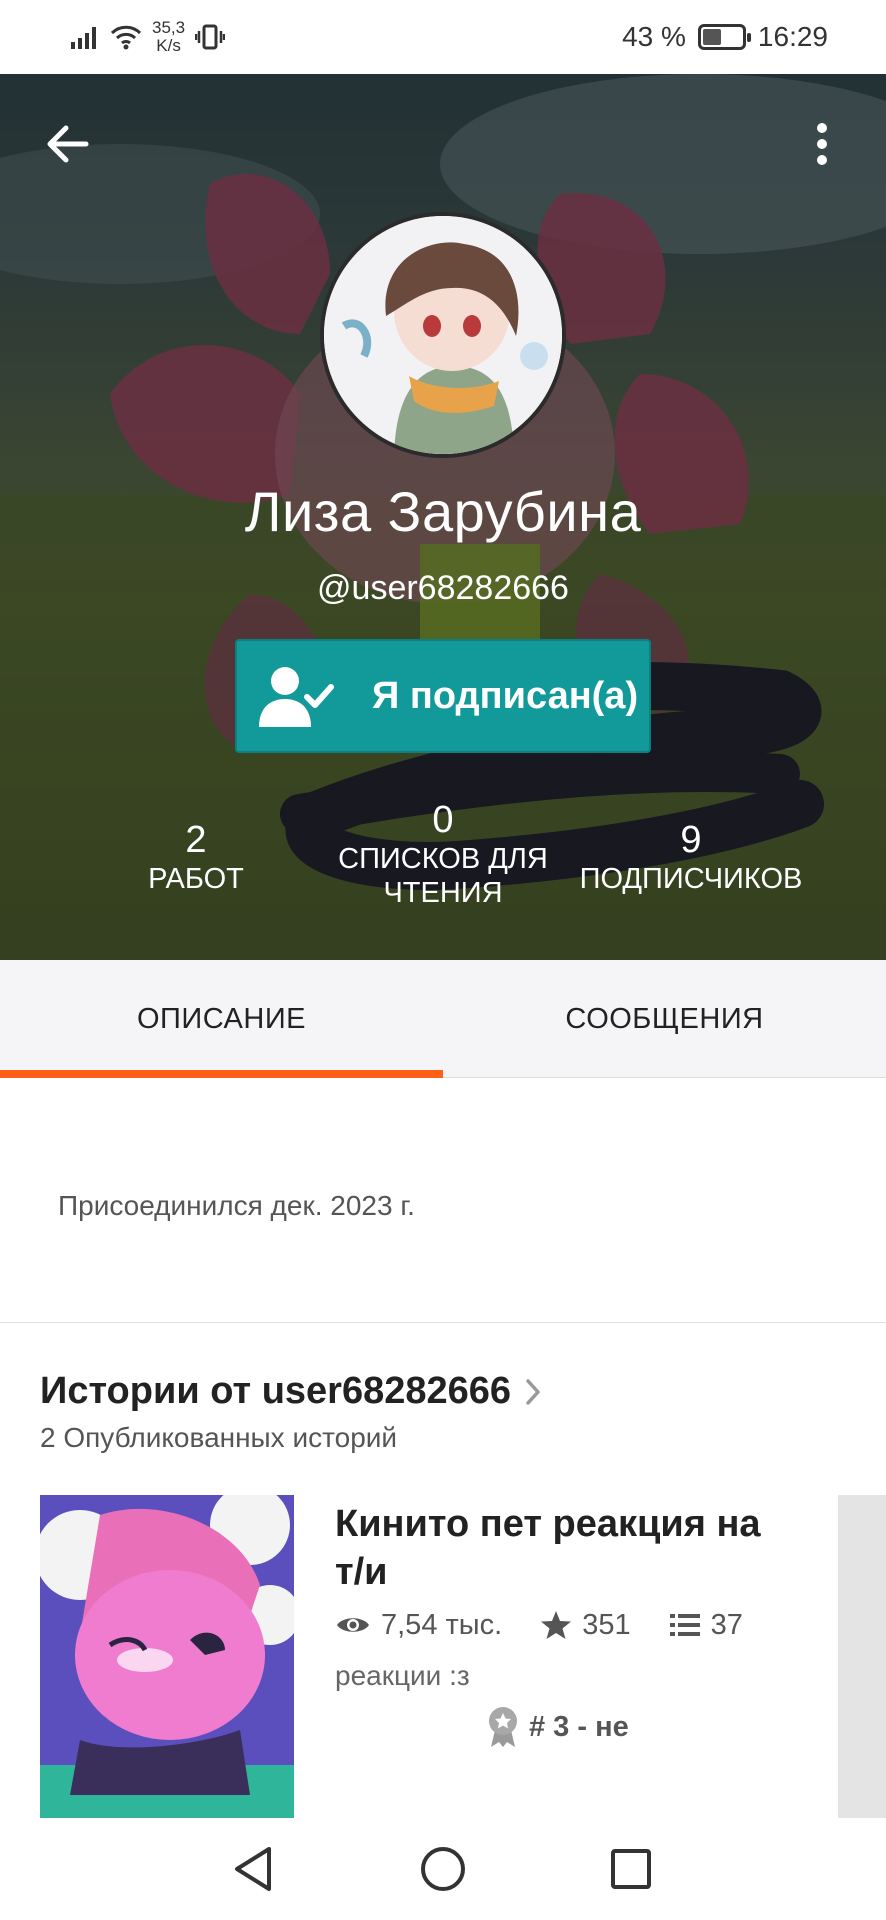  I want to click on story-reads-count: 7,54 тыс., so click(442, 1624).